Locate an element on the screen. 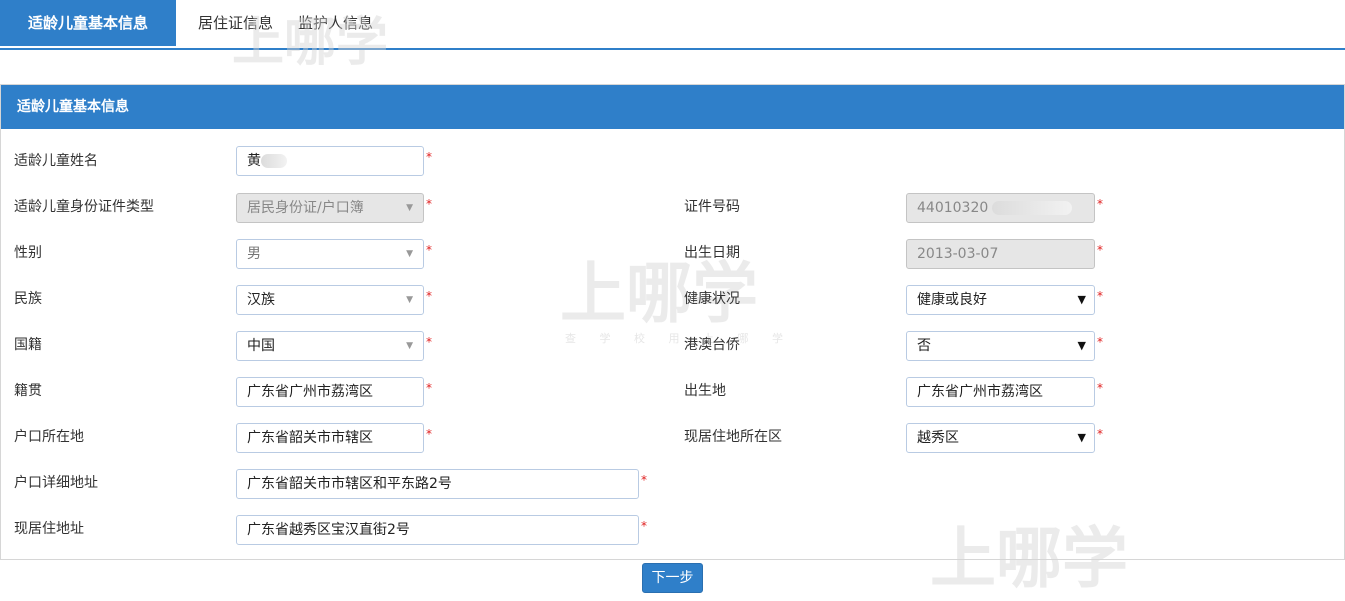  current-address-input: 广东省越秀区宝汉直街2号 is located at coordinates (437, 530).